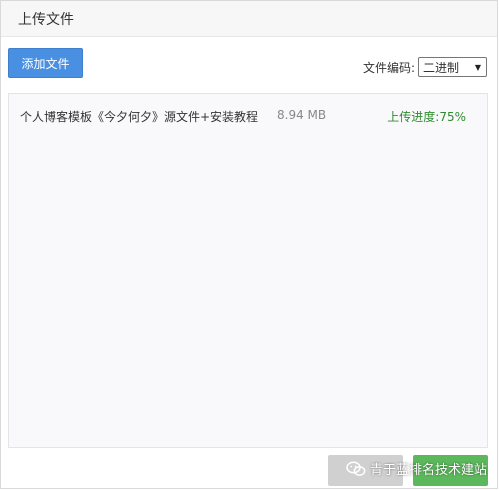 The image size is (499, 490). I want to click on upload-progress: 上传进度:75%, so click(426, 117).